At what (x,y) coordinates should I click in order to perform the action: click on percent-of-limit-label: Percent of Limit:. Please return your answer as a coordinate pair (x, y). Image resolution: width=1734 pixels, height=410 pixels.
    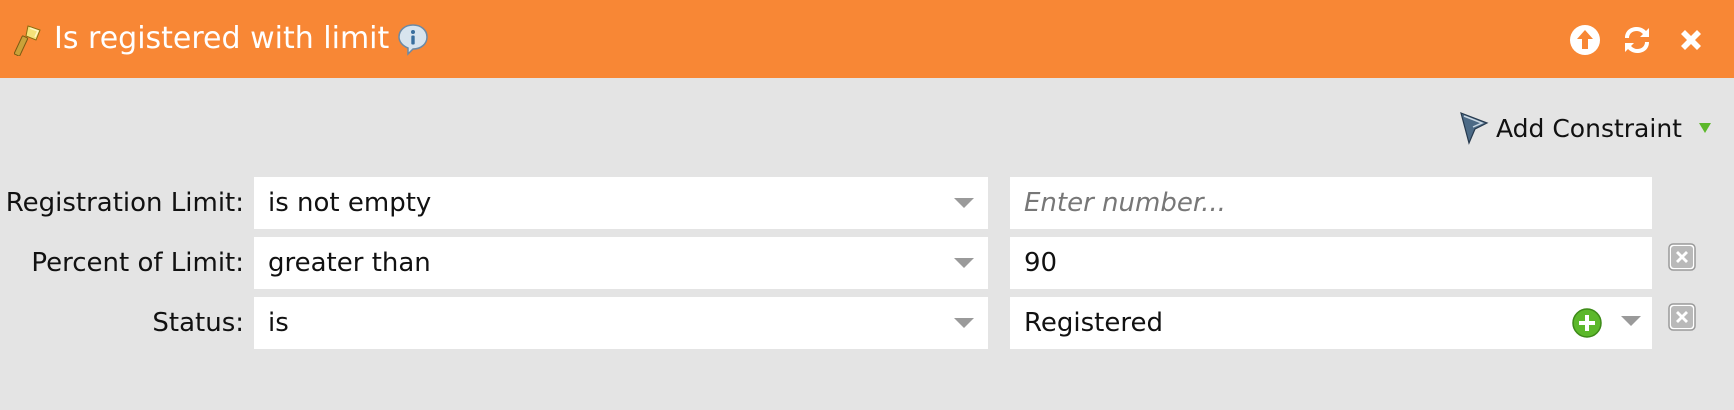
    Looking at the image, I should click on (137, 263).